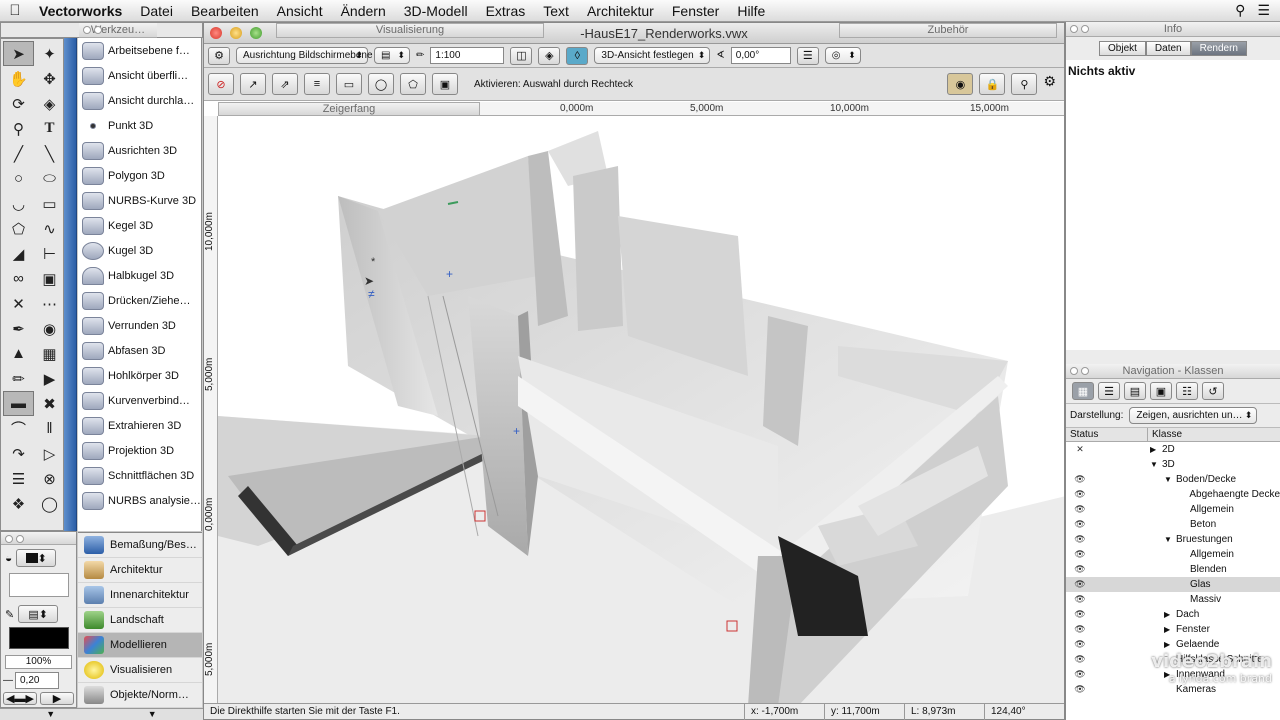 The height and width of the screenshot is (720, 1280). Describe the element at coordinates (960, 84) in the screenshot. I see `visibility-eye-icon: ◉` at that location.